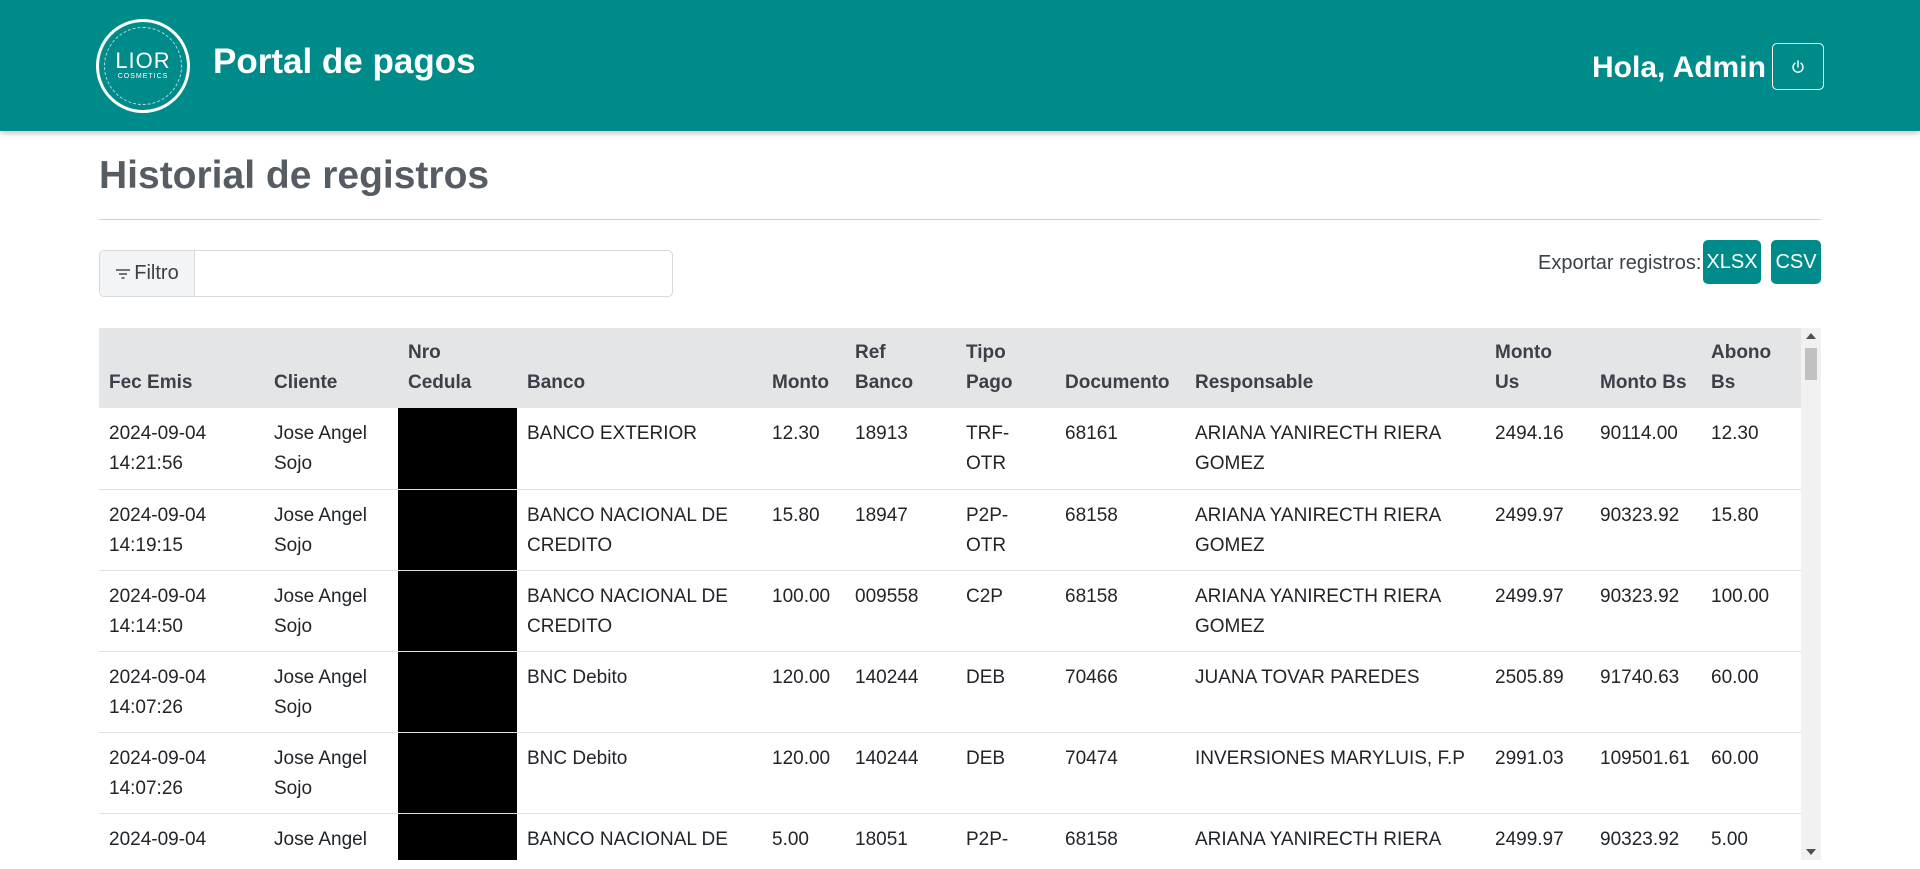  I want to click on col-header-fec-emis: Fec Emis, so click(181, 368).